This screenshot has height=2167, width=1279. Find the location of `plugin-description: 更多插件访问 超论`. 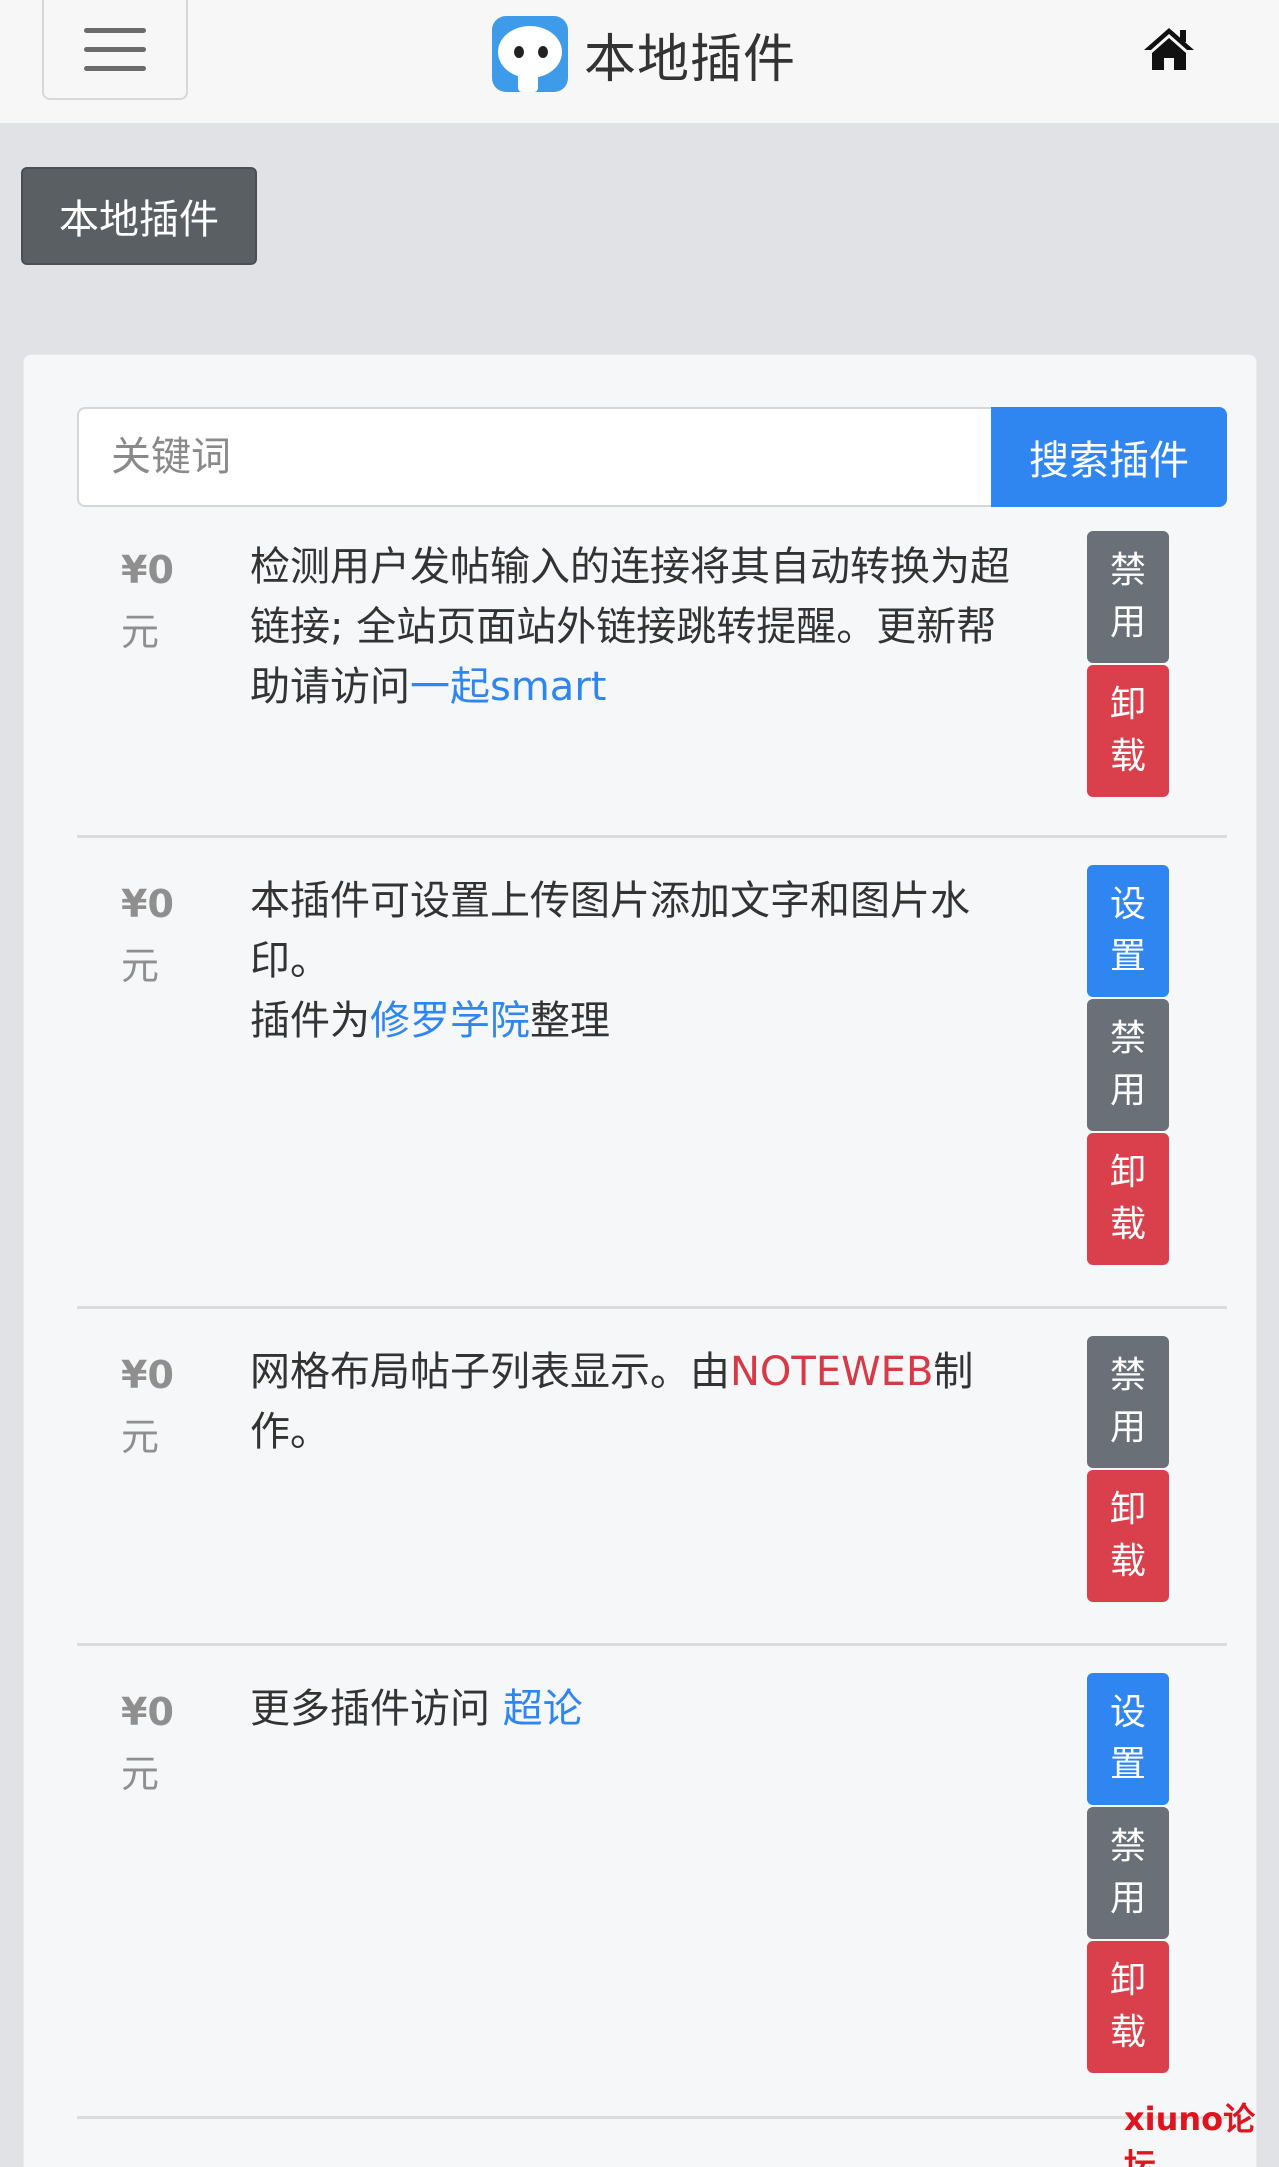

plugin-description: 更多插件访问 超论 is located at coordinates (416, 1709).